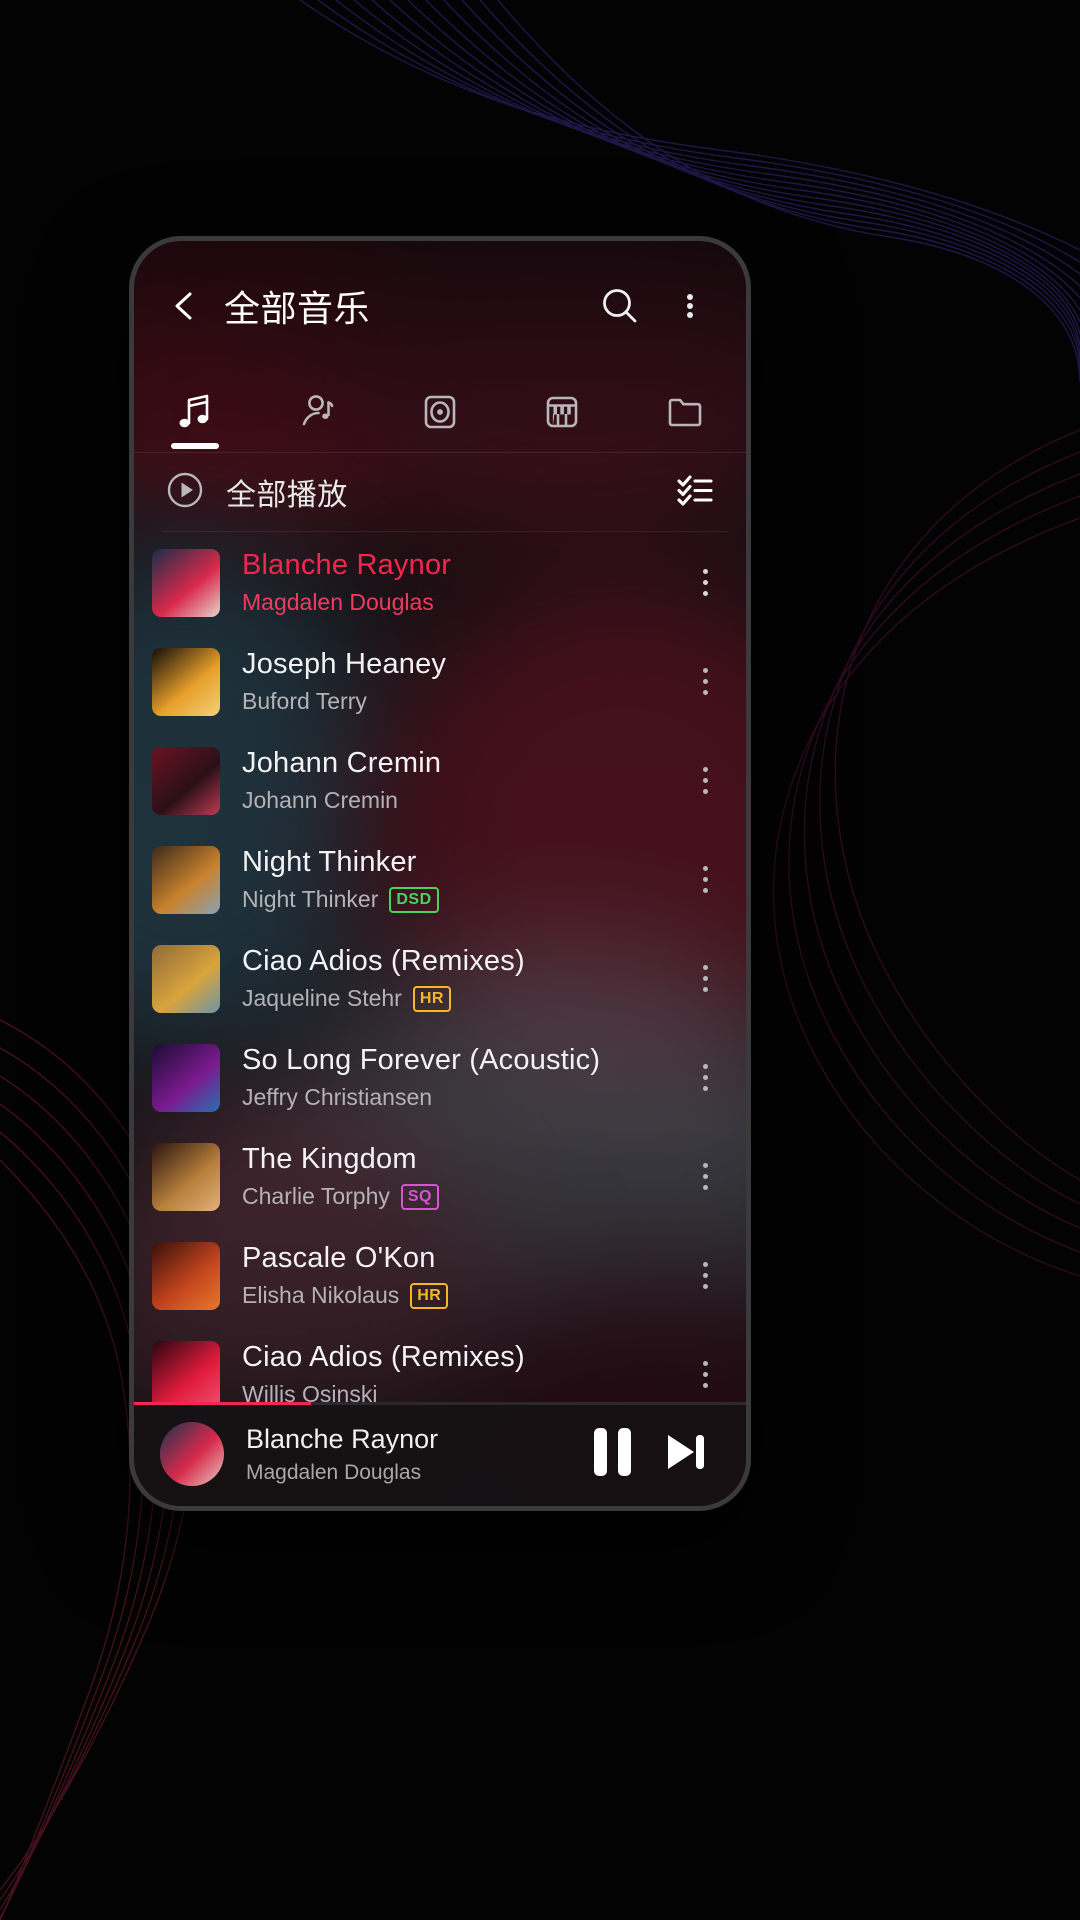 Image resolution: width=1080 pixels, height=1920 pixels. I want to click on song-row: The Kingdom Charlie Torphy SQ, so click(440, 1176).